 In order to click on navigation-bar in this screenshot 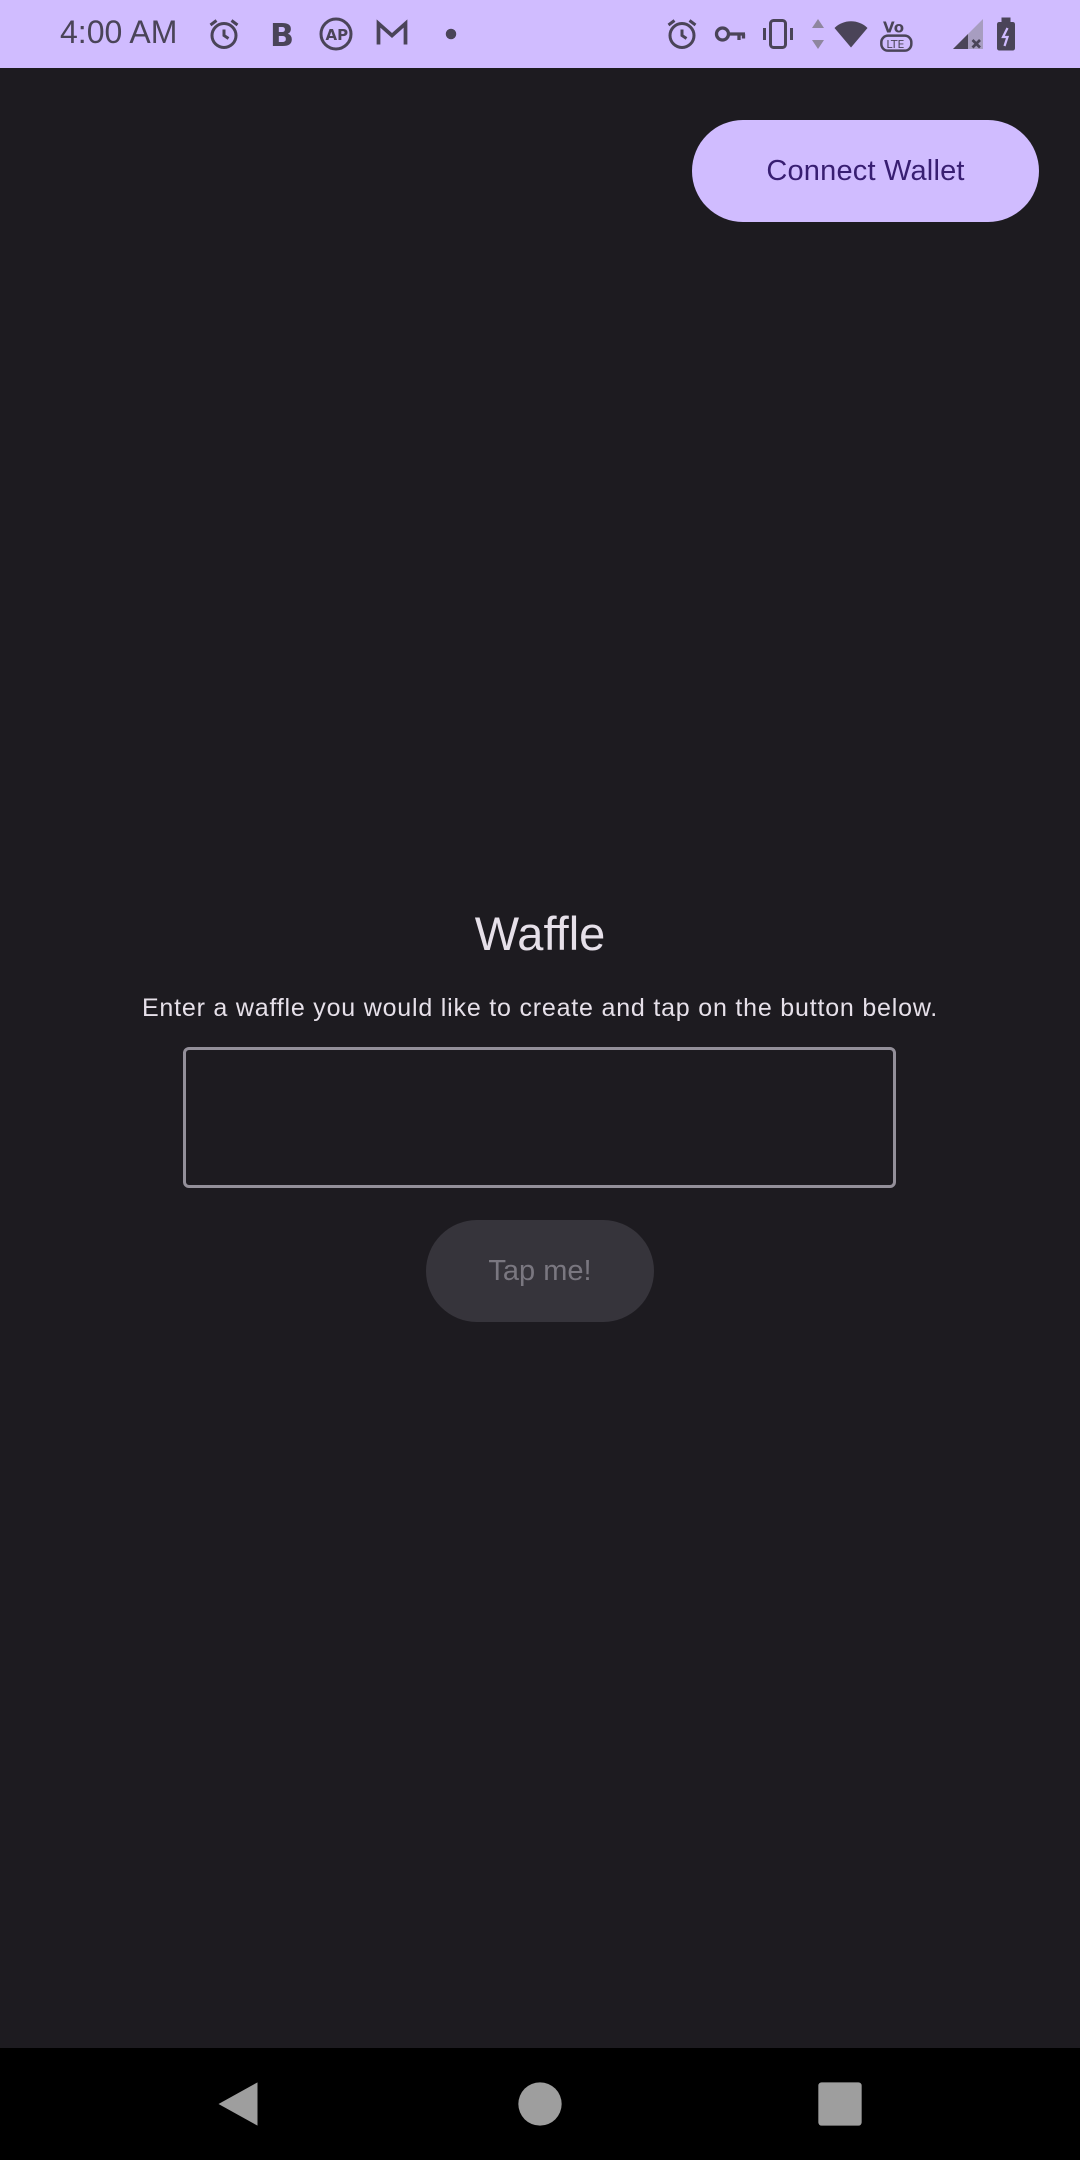, I will do `click(540, 2104)`.